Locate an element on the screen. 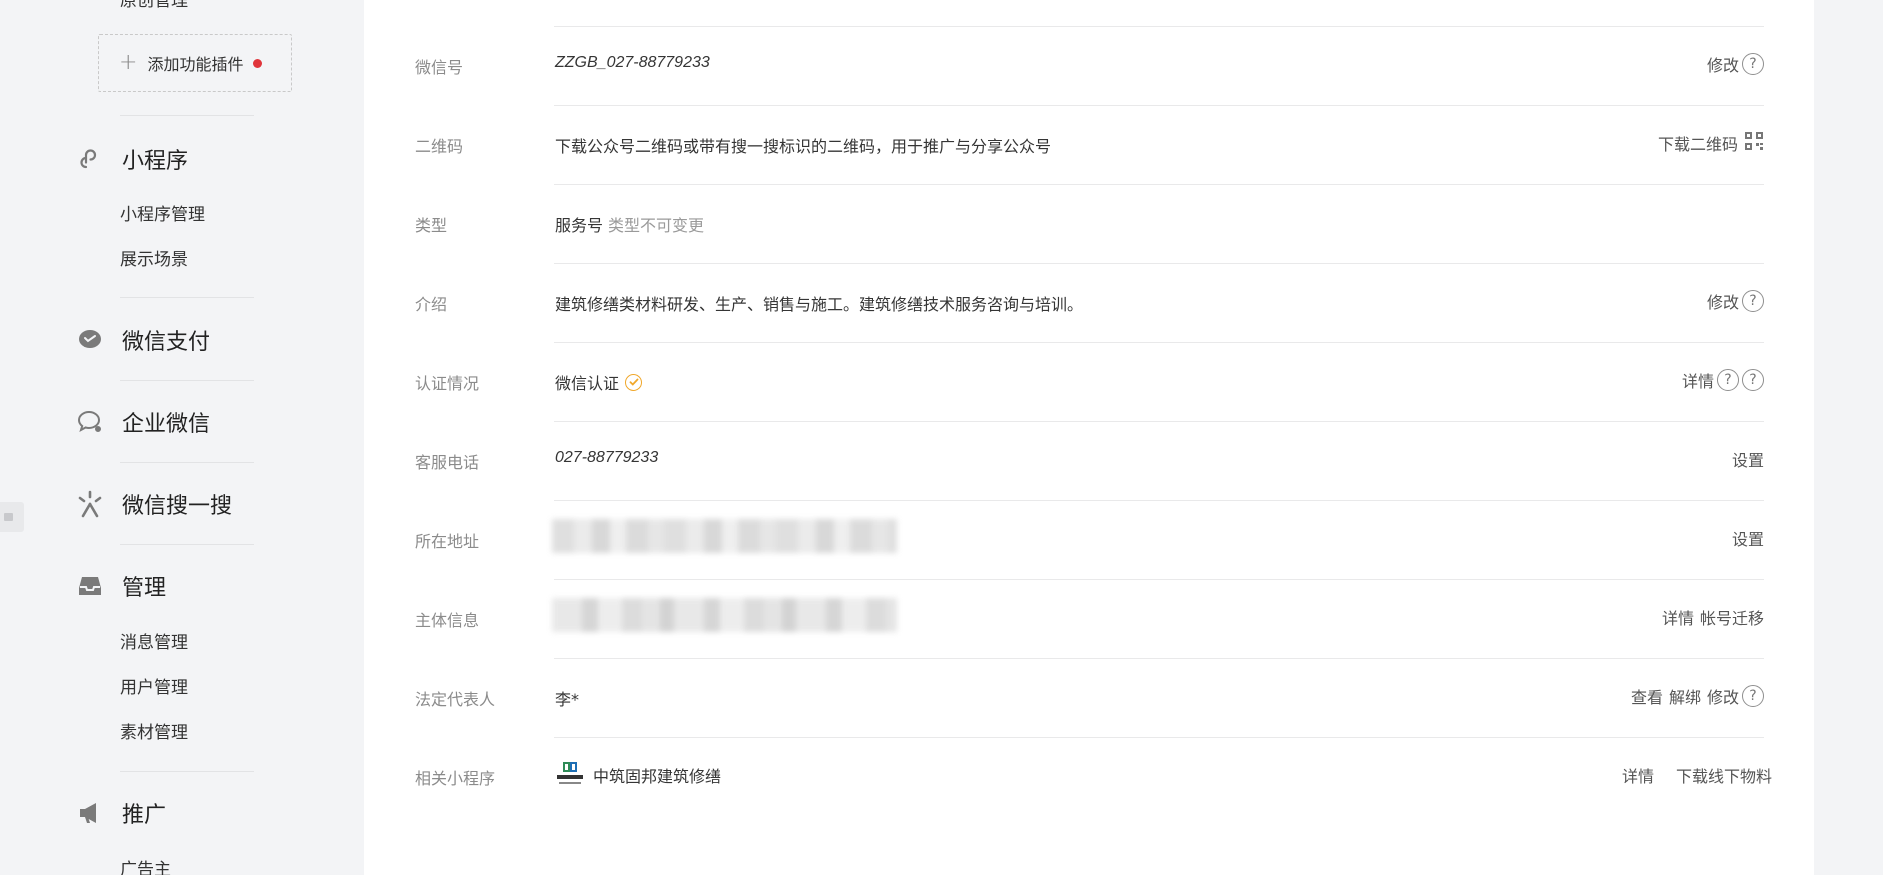  sidebar-section-title: 小程序 is located at coordinates (155, 161).